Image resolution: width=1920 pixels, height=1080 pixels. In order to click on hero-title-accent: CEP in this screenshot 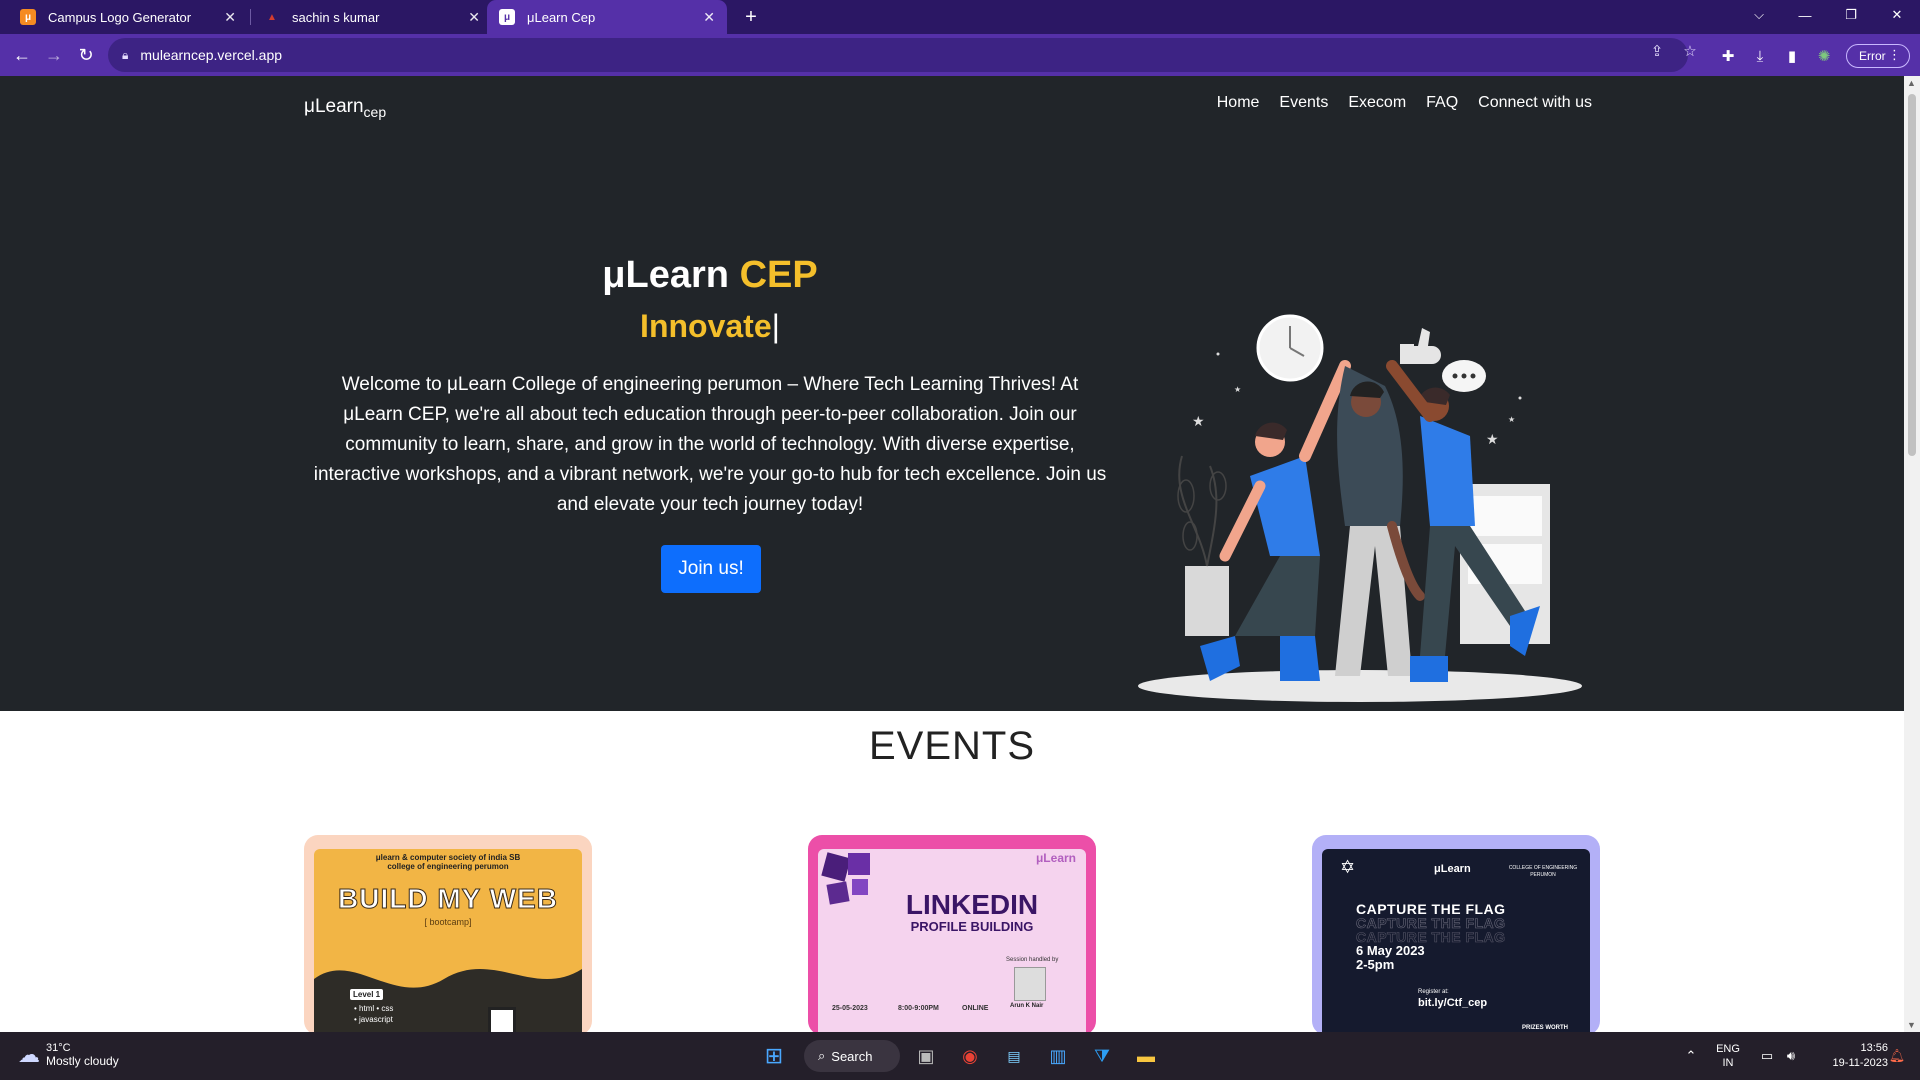, I will do `click(778, 275)`.